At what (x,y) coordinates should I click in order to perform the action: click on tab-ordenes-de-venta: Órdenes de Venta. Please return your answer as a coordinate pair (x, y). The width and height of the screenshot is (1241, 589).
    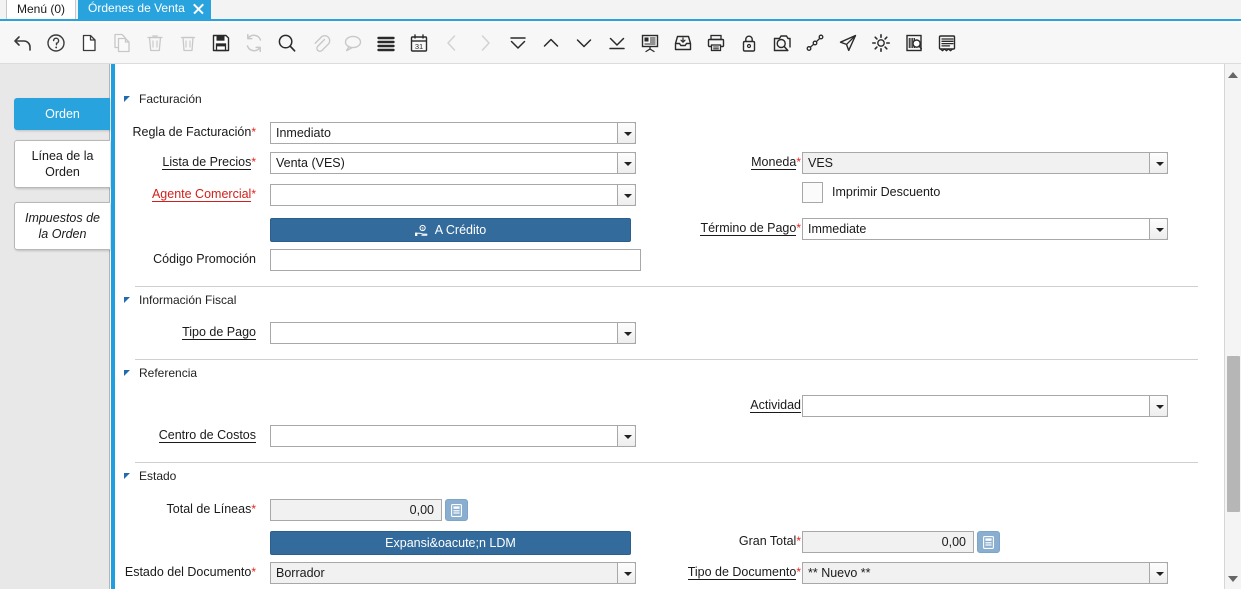
    Looking at the image, I should click on (144, 9).